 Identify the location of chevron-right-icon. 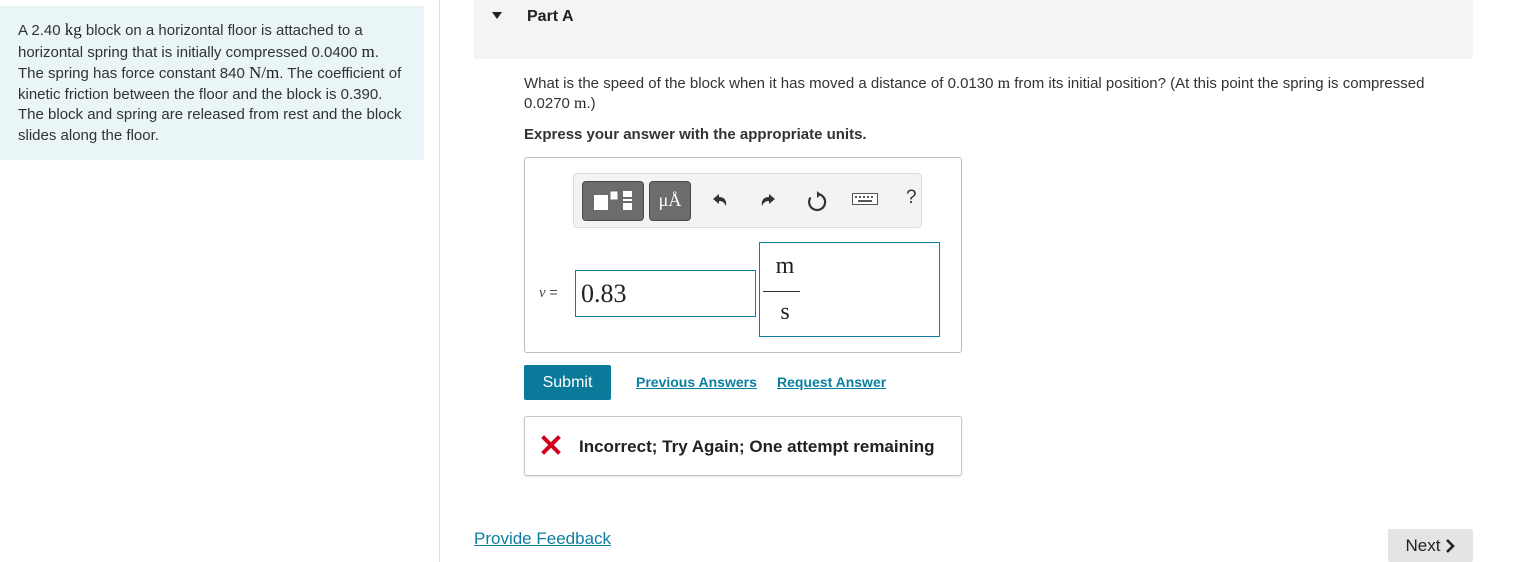
(1451, 545).